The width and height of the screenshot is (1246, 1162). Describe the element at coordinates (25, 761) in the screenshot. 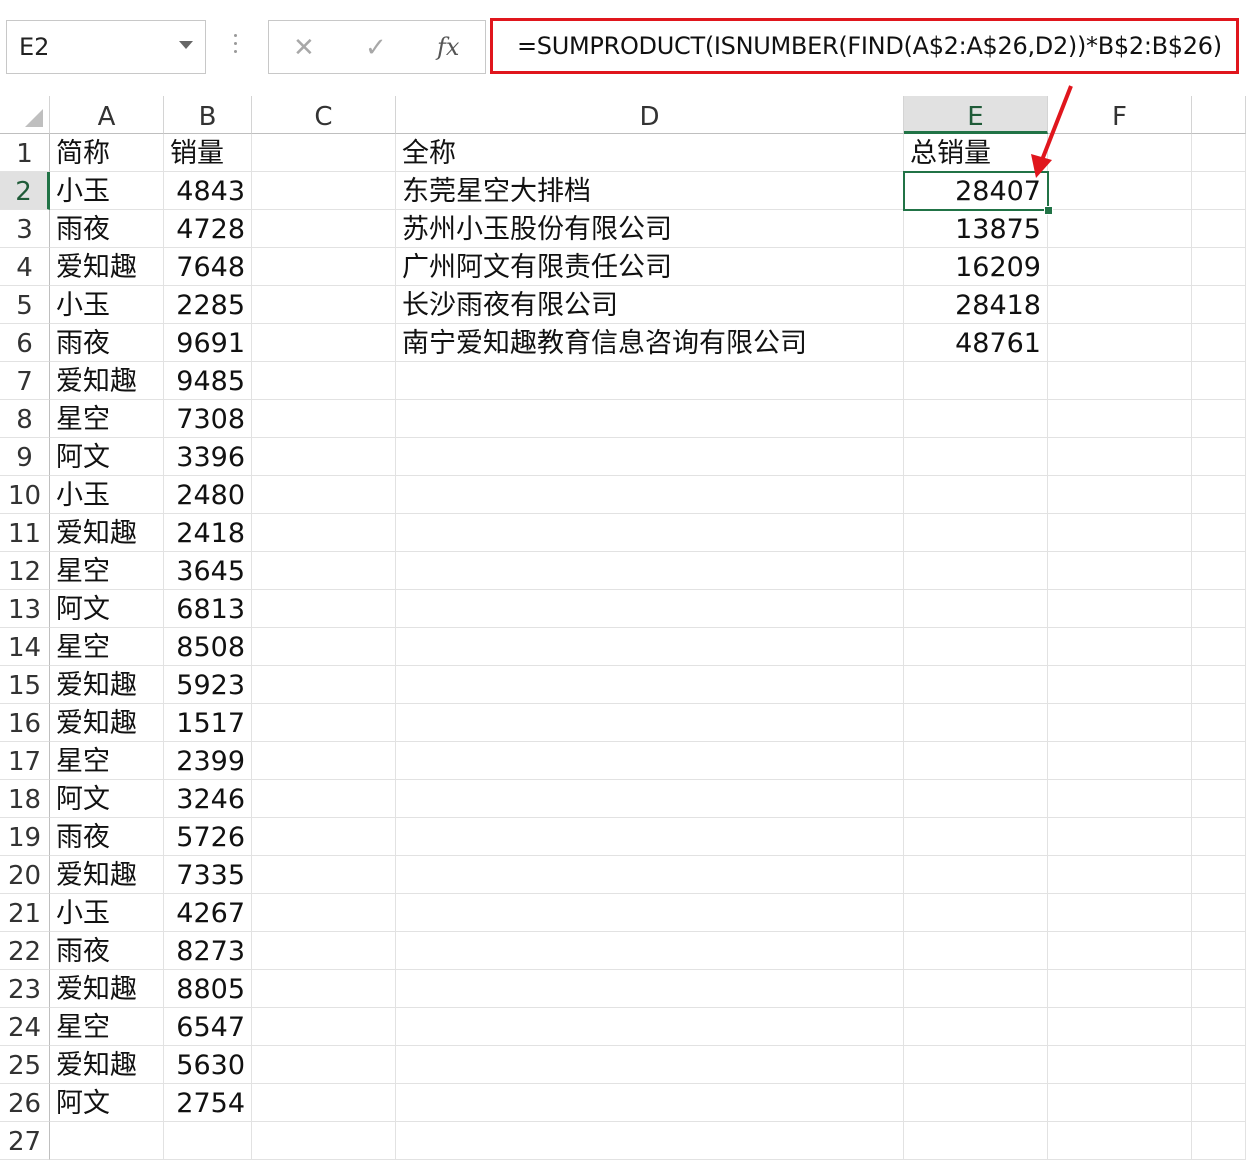

I see `row-header: 17` at that location.